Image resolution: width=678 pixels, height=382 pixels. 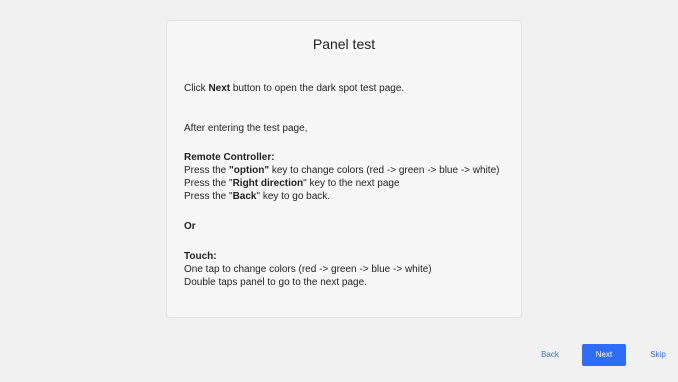 What do you see at coordinates (317, 88) in the screenshot?
I see `intro-post: button to open the dark spot test page.` at bounding box center [317, 88].